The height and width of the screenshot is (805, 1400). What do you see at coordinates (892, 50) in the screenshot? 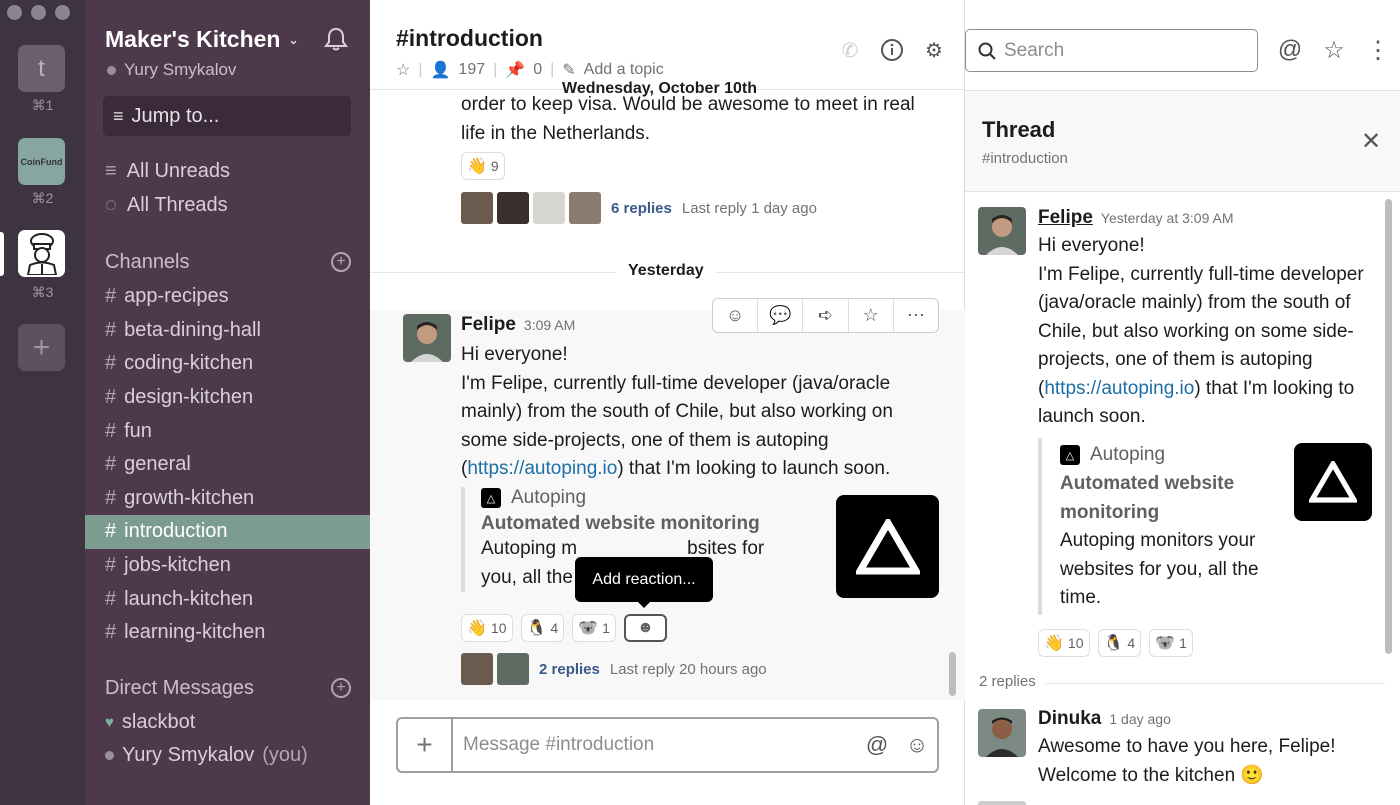
I see `info-icon` at bounding box center [892, 50].